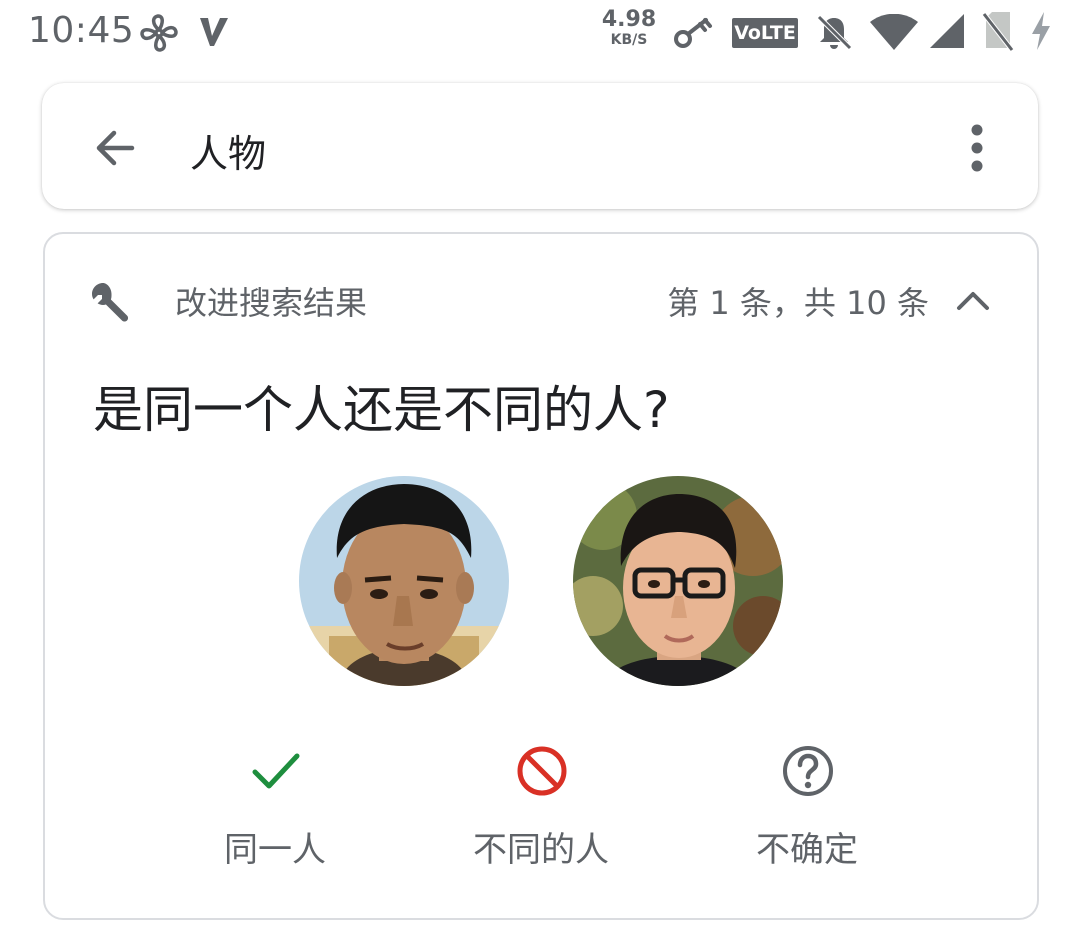  I want to click on different-person-label: 不同的人, so click(541, 850).